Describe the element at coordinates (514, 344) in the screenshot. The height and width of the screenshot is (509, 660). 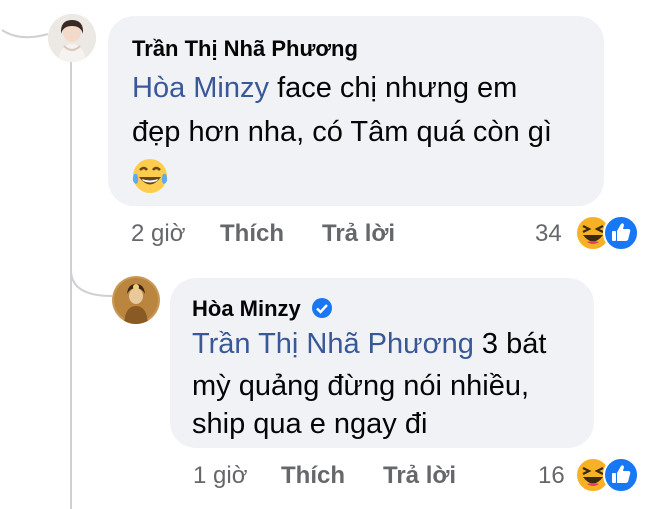
I see `reply-text-1: 3 bát` at that location.